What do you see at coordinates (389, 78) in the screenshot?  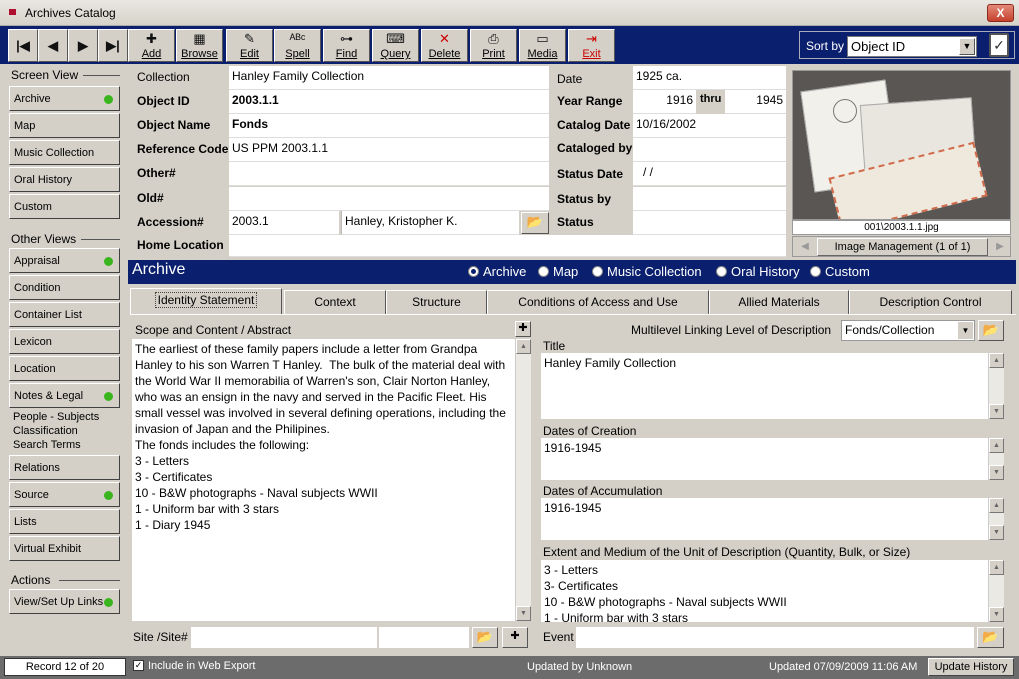 I see `collection-field: Hanley Family Collection` at bounding box center [389, 78].